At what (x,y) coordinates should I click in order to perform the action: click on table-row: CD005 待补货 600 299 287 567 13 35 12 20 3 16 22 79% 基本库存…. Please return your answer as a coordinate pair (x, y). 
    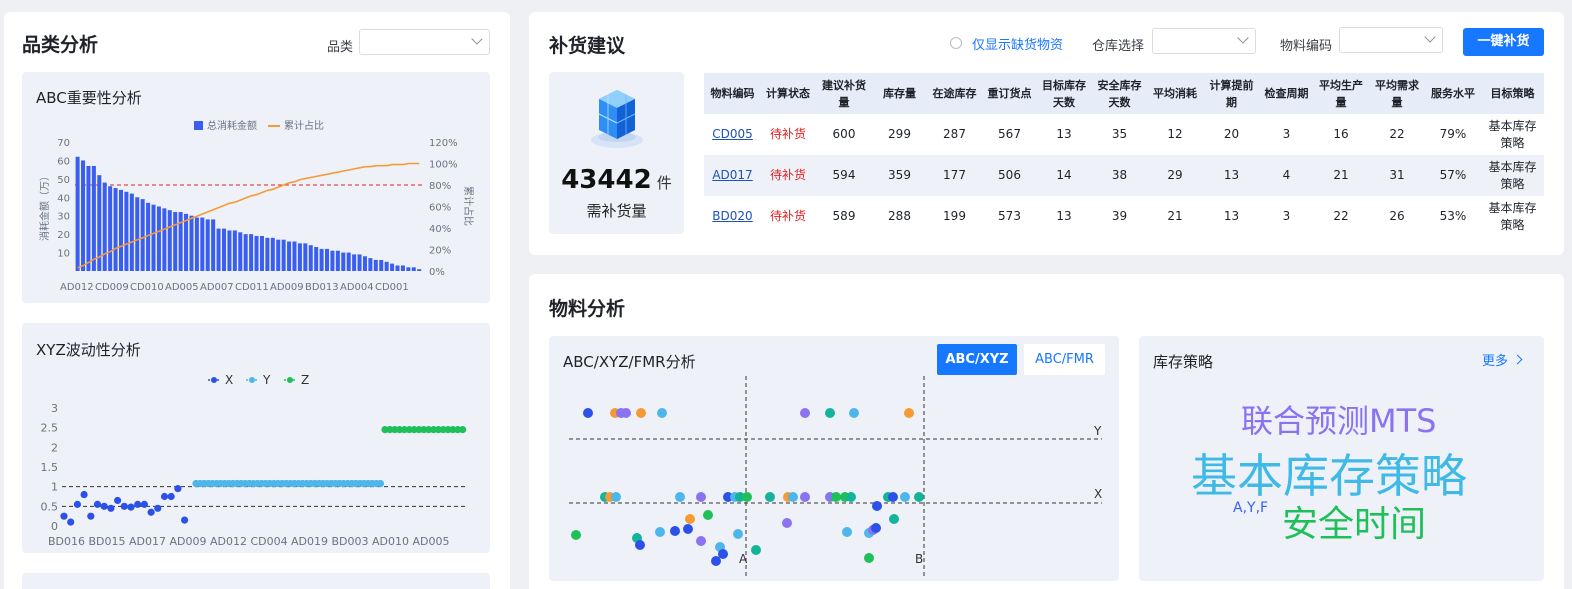
    Looking at the image, I should click on (1124, 134).